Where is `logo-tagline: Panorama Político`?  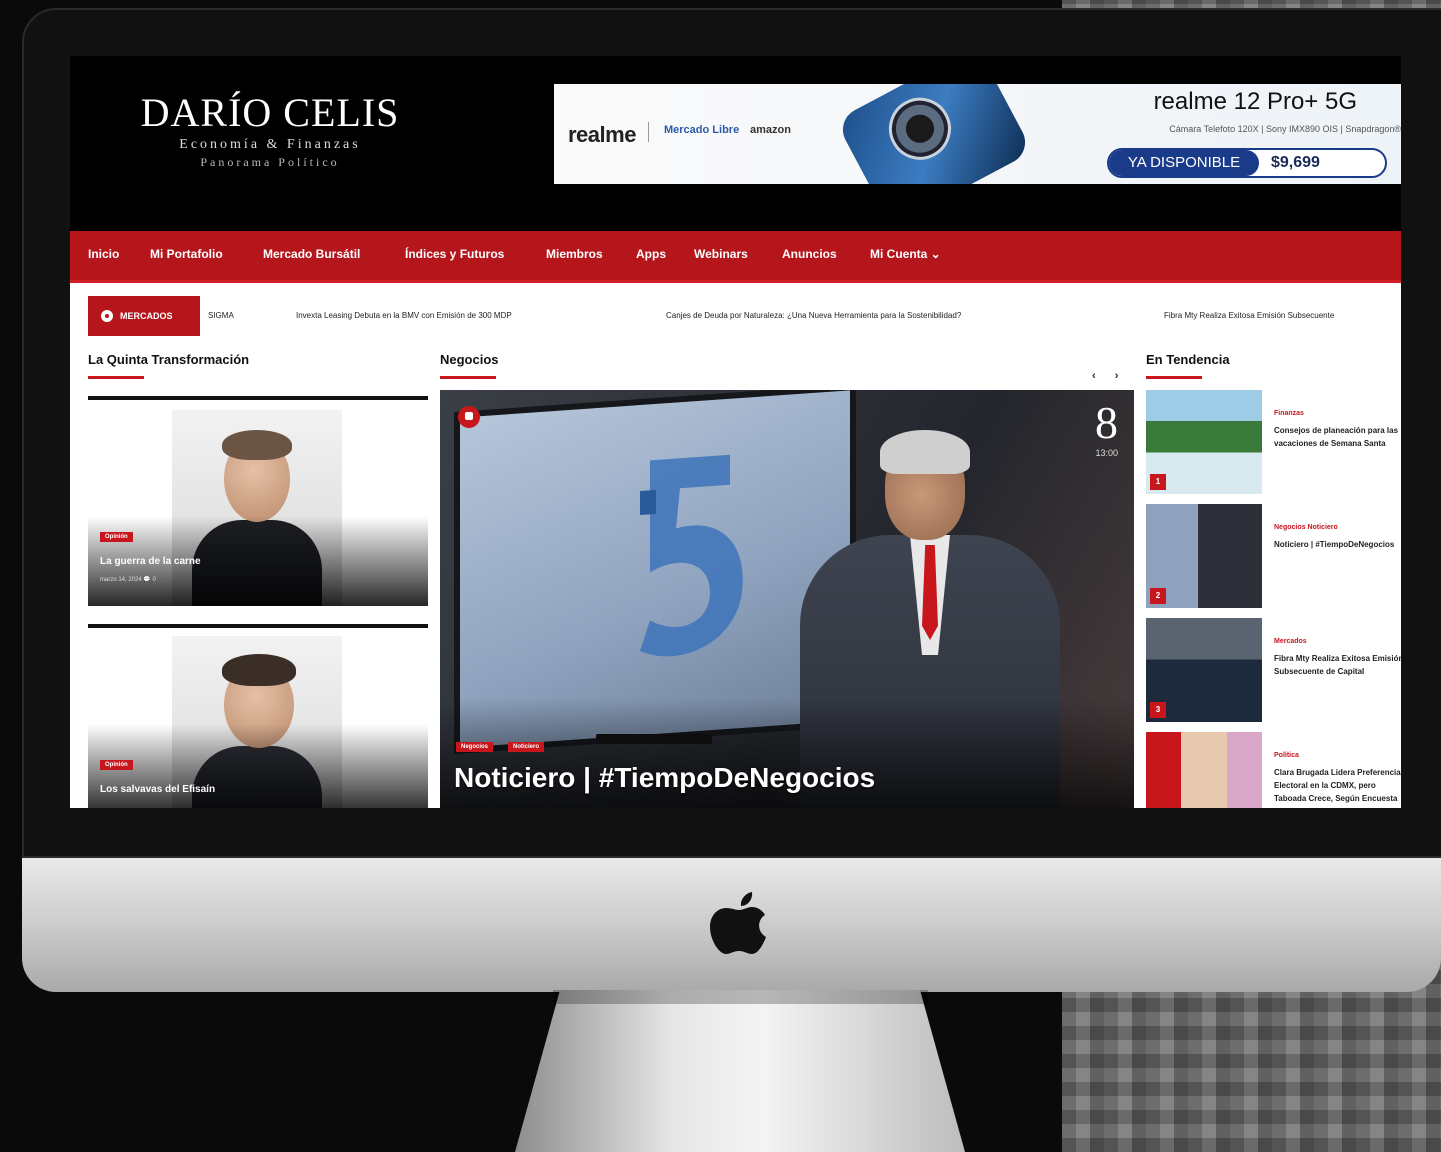
logo-tagline: Panorama Político is located at coordinates (270, 162).